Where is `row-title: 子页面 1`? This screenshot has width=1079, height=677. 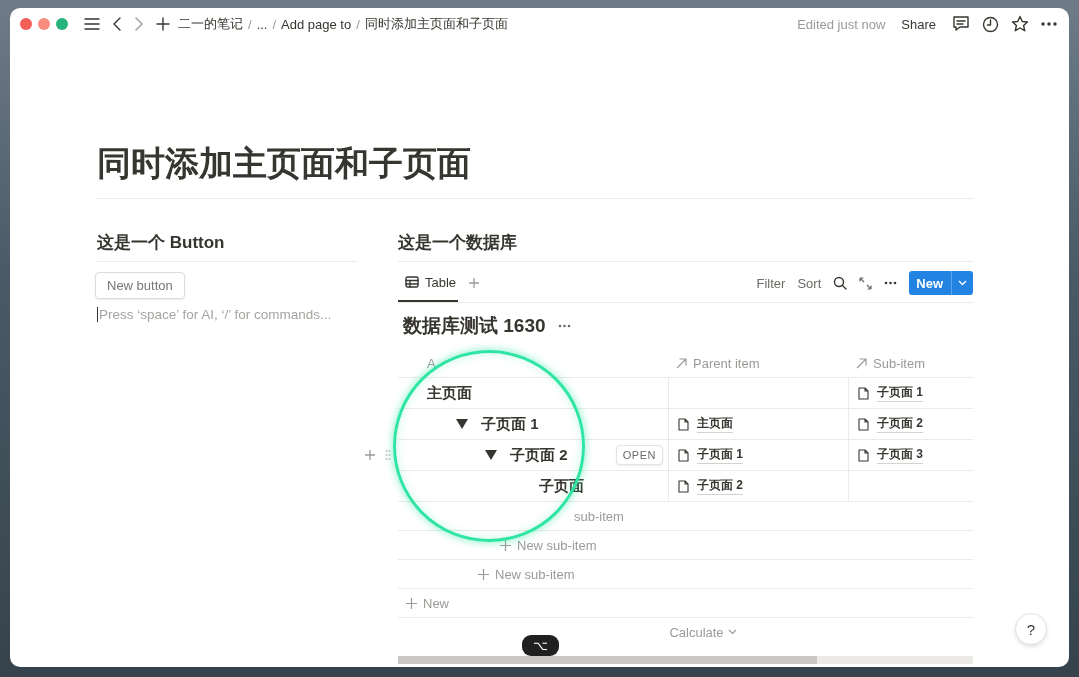 row-title: 子页面 1 is located at coordinates (510, 424).